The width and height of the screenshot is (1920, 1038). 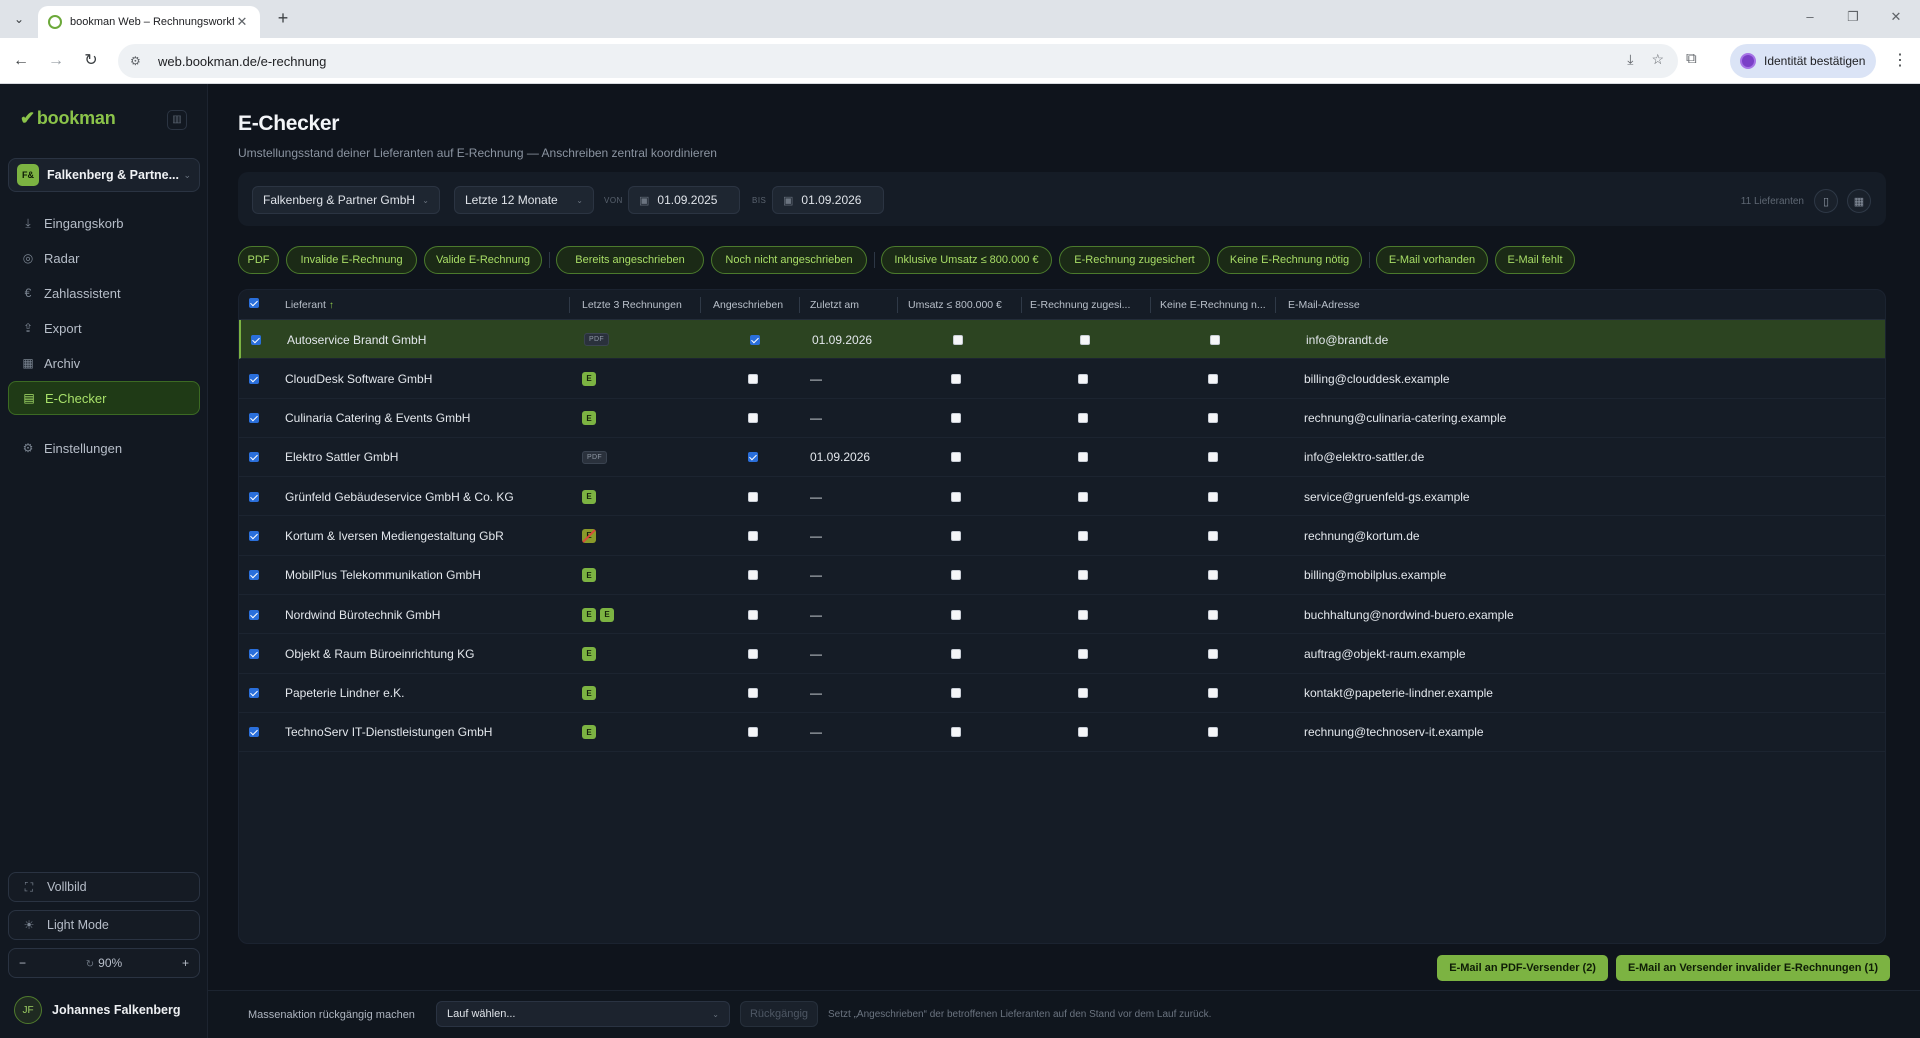 What do you see at coordinates (19, 19) in the screenshot?
I see `tab-search-icon: ⌄` at bounding box center [19, 19].